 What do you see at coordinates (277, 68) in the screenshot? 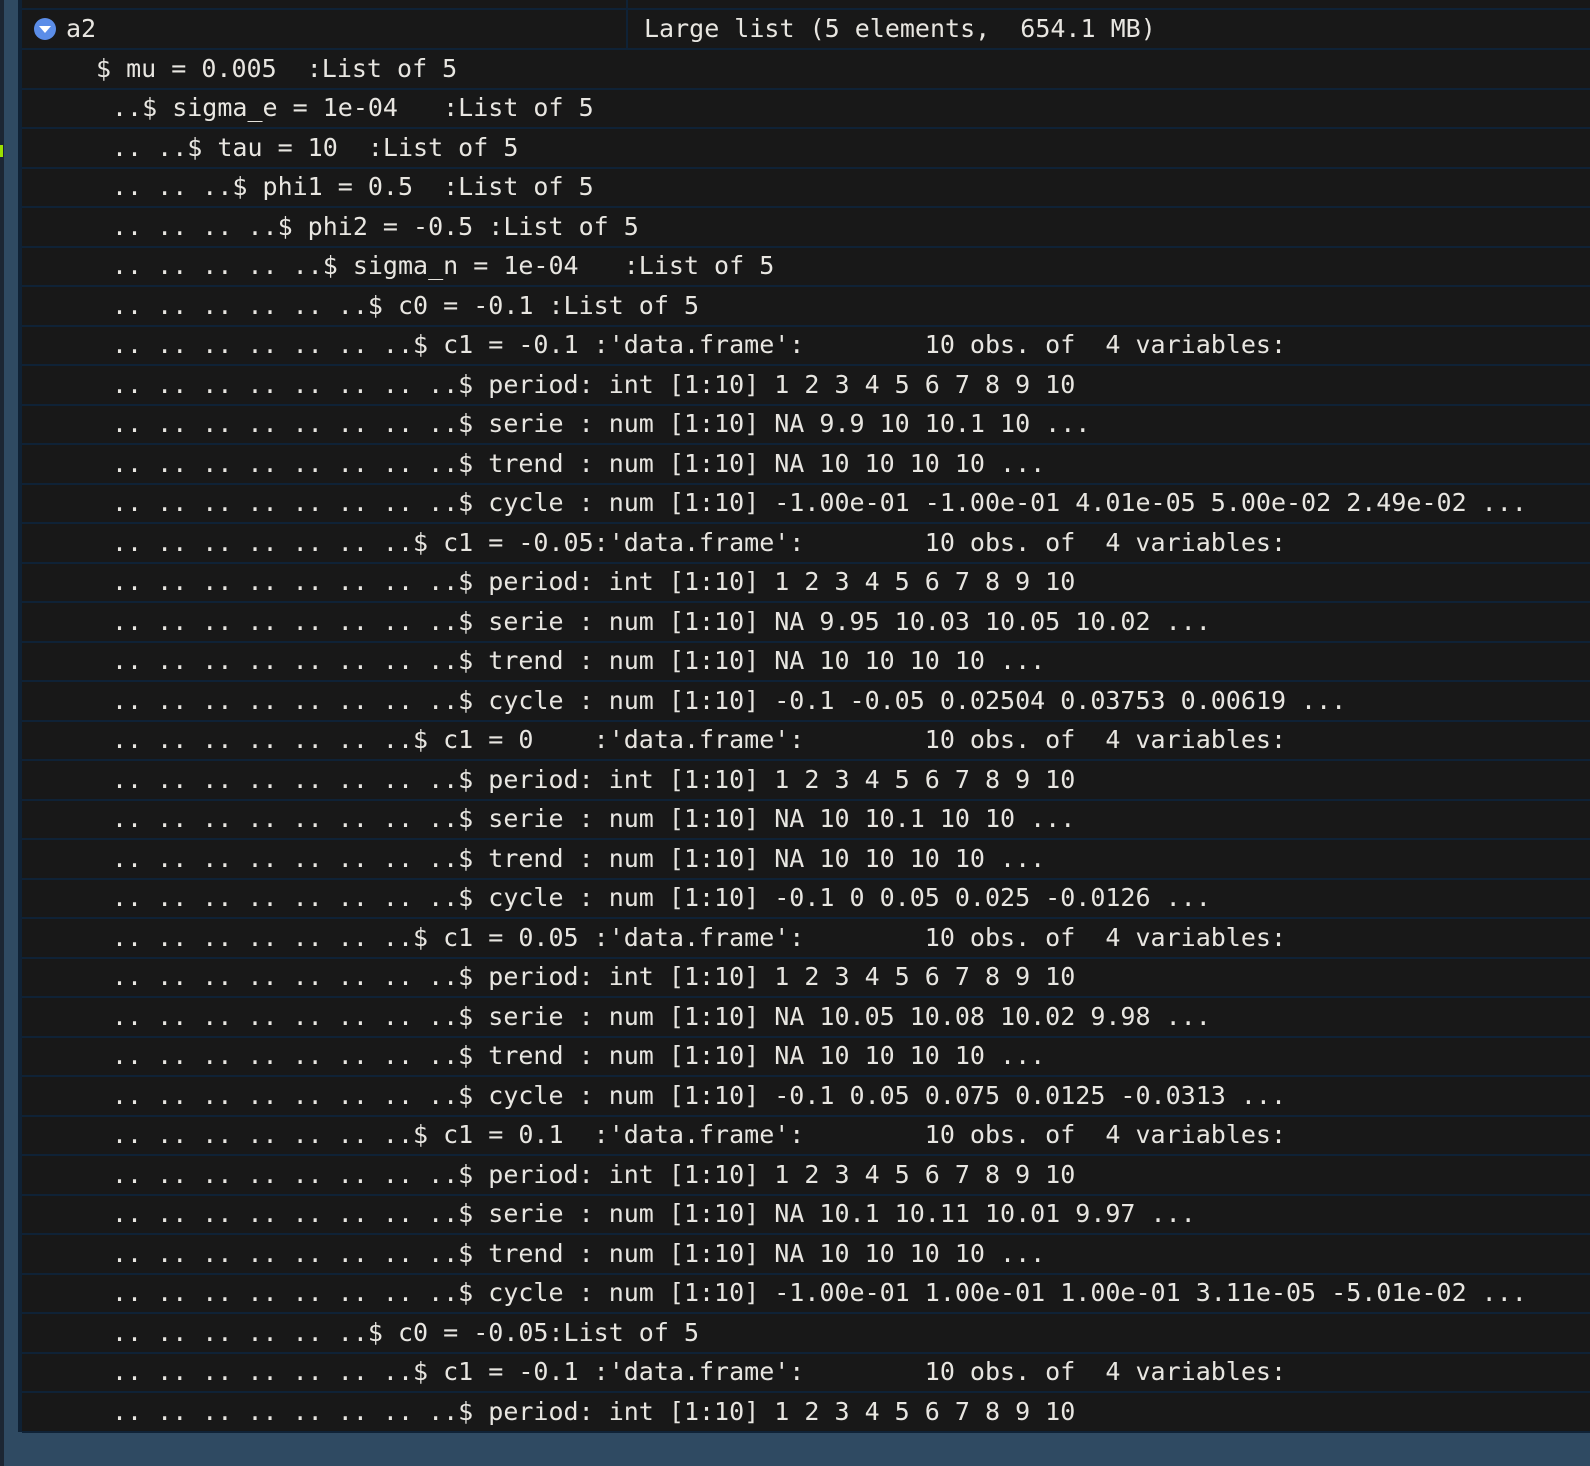
I see `structure-line-text: $ mu = 0.005 :List of 5` at bounding box center [277, 68].